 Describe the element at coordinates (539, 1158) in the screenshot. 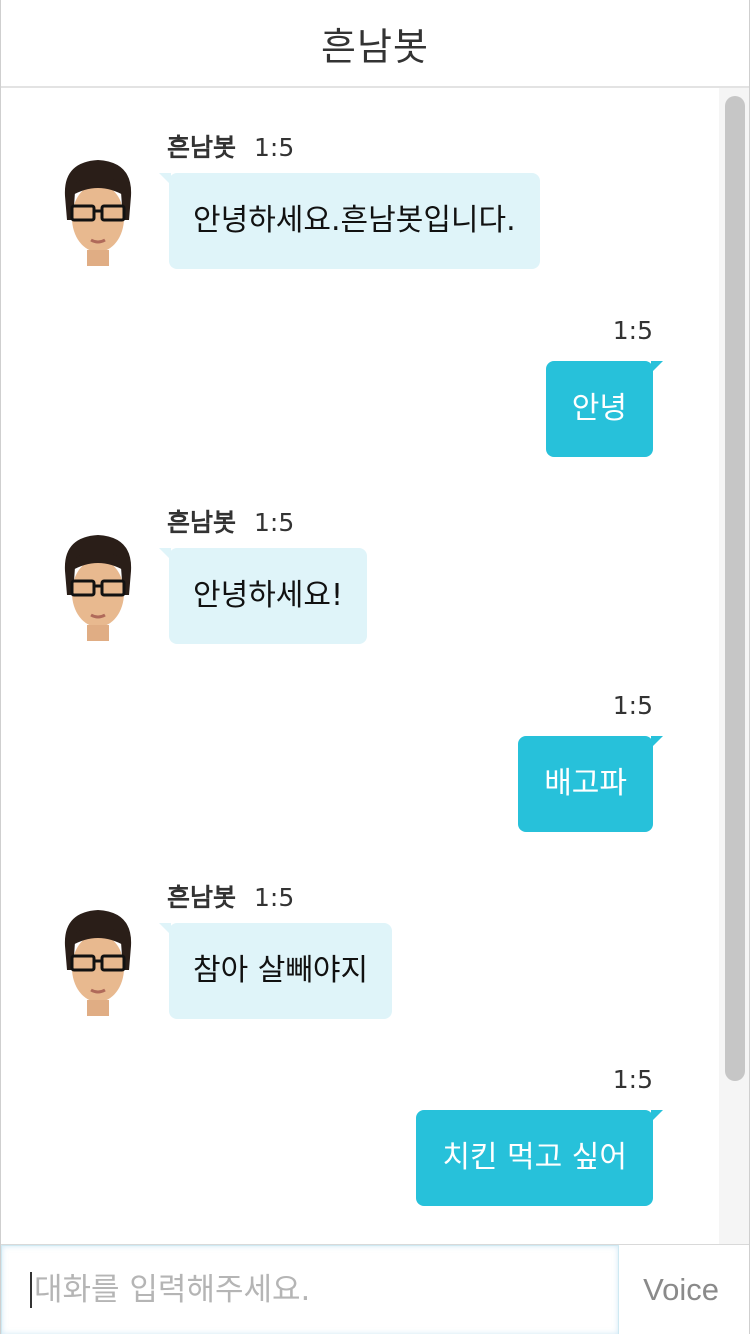

I see `user-bubble: 치킨 먹고 싶어` at that location.